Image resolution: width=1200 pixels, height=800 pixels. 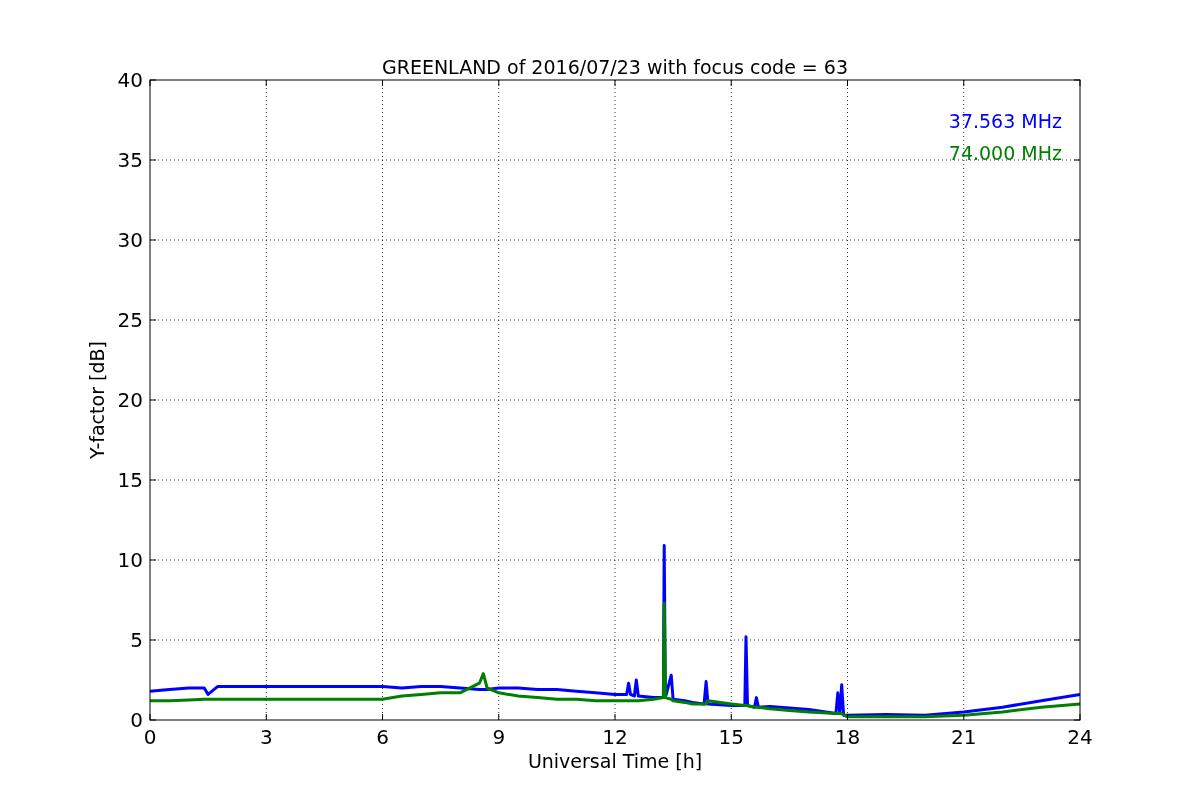 I want to click on x-tick-label: 18, so click(x=847, y=737).